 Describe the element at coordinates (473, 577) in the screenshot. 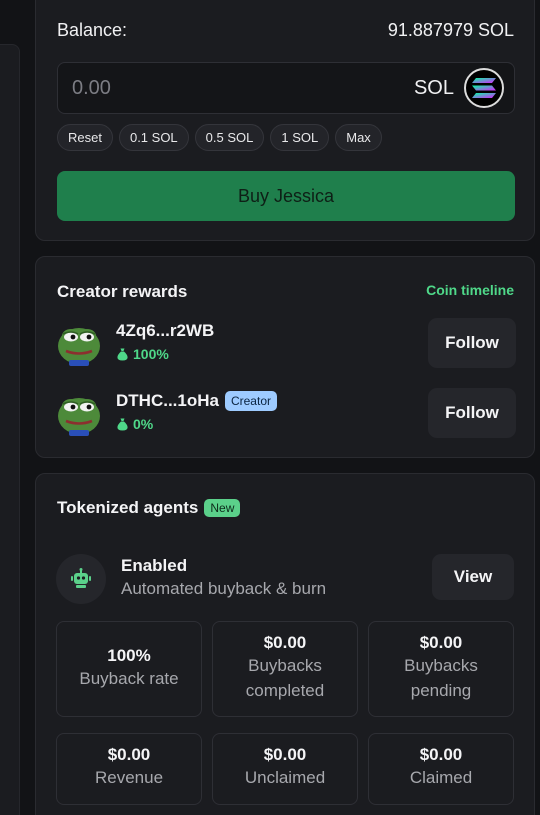

I see `view-button: View` at that location.